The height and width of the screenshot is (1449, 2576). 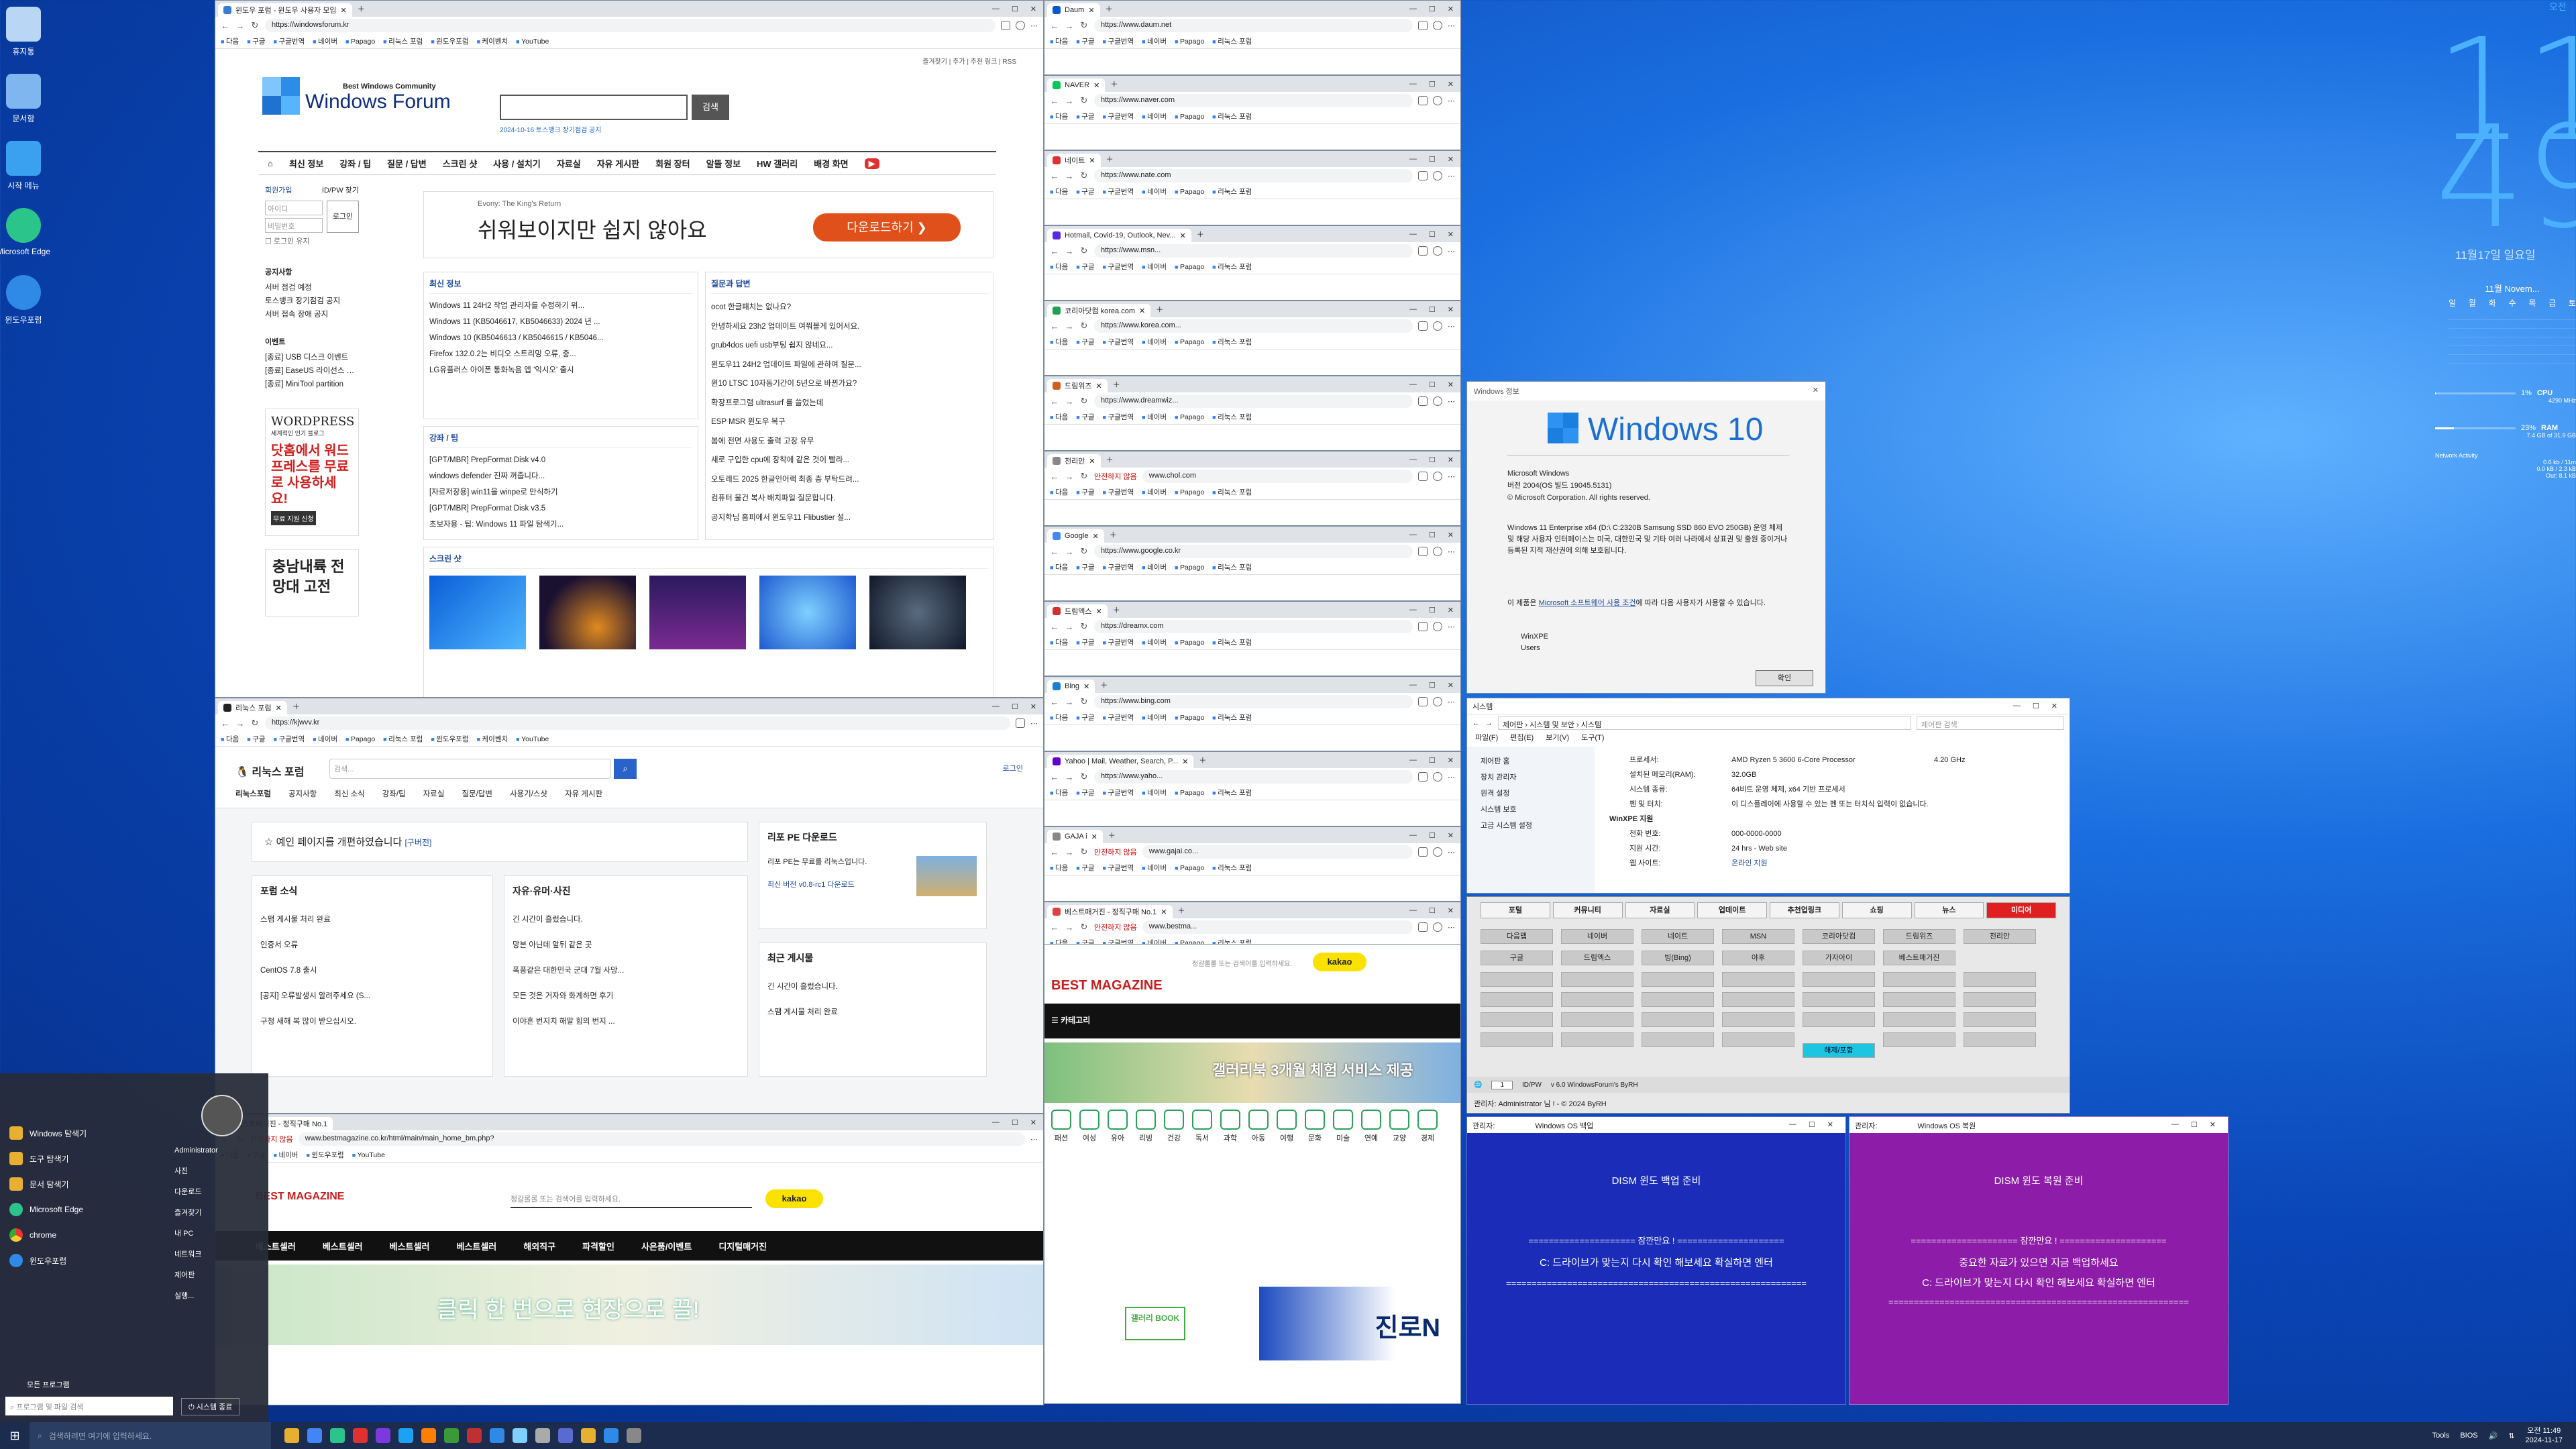 What do you see at coordinates (1784, 678) in the screenshot?
I see `ok-button: 확인` at bounding box center [1784, 678].